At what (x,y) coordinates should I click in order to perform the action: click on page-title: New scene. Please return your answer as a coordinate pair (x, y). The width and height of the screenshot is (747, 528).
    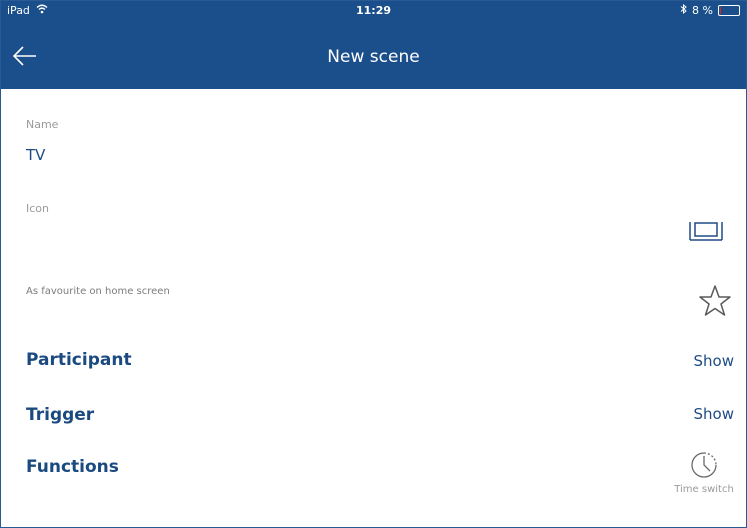
    Looking at the image, I should click on (373, 57).